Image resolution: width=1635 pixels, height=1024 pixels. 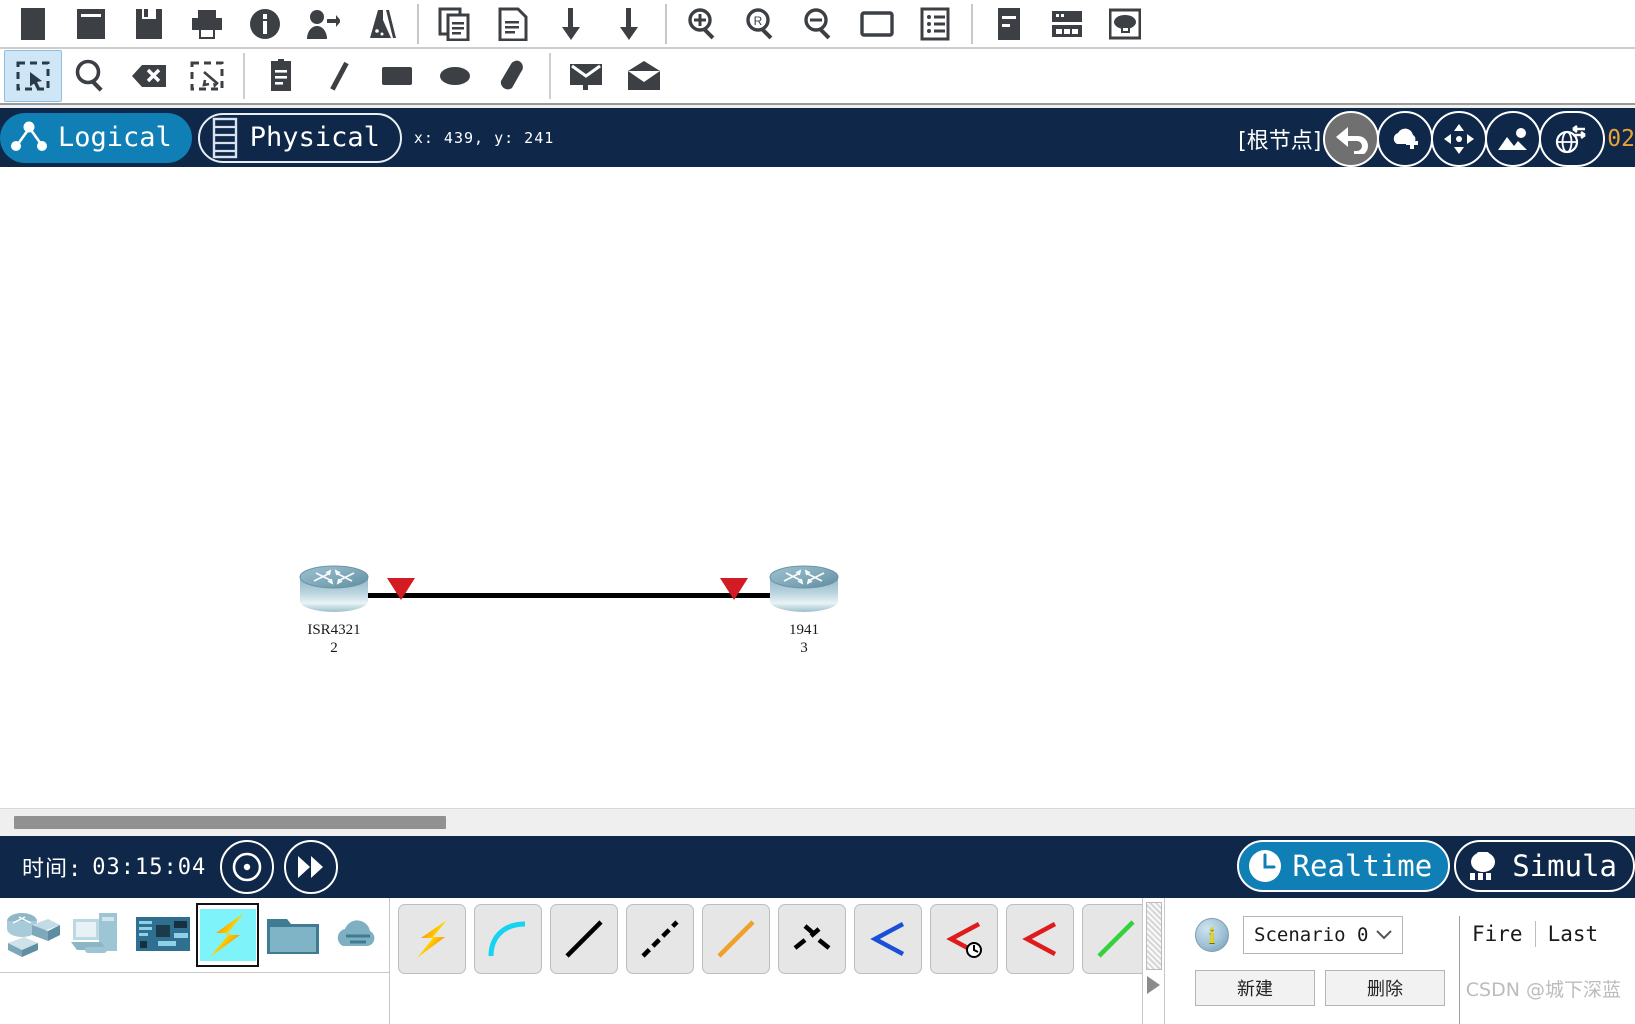 I want to click on palette-icon, so click(x=877, y=24).